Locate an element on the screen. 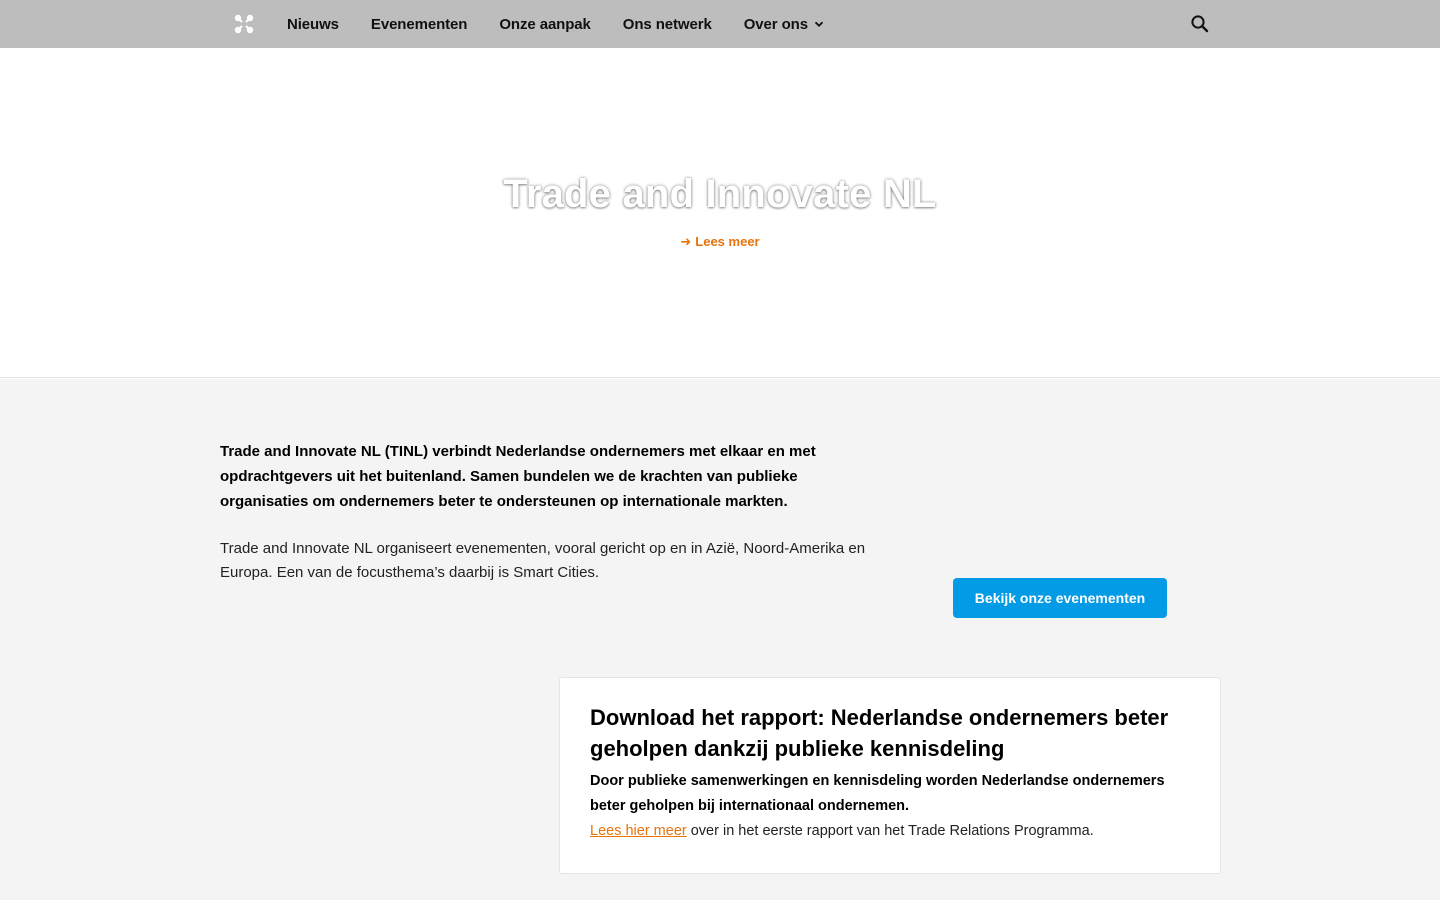 The height and width of the screenshot is (900, 1440). search-icon is located at coordinates (1200, 24).